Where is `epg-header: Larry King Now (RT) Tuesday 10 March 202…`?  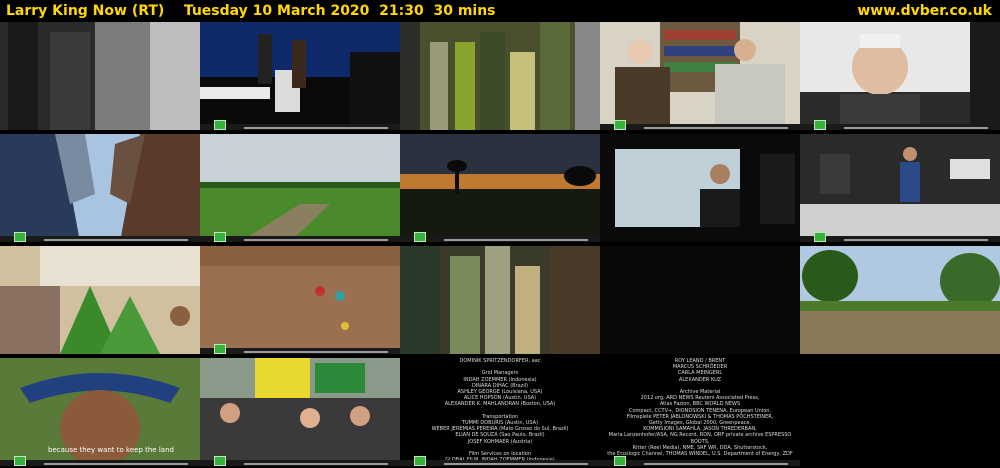 epg-header: Larry King Now (RT) Tuesday 10 March 202… is located at coordinates (500, 11).